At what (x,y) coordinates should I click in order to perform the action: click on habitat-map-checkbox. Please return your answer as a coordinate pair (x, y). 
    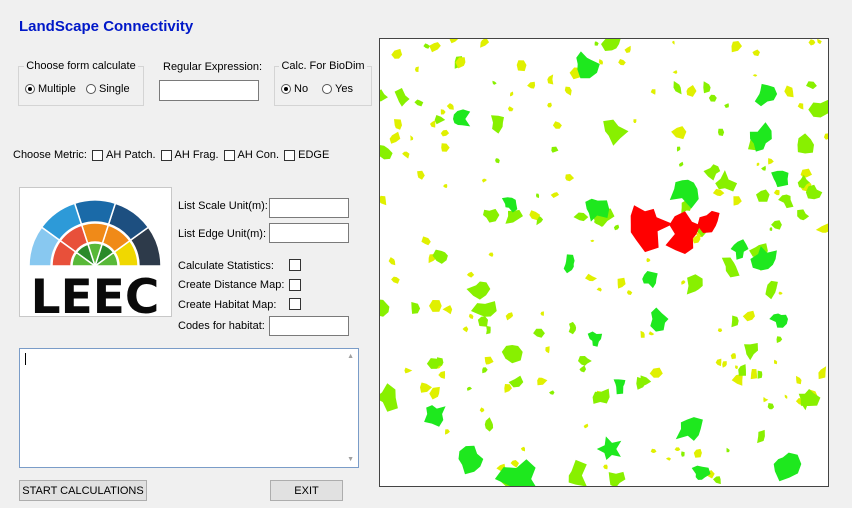
    Looking at the image, I should click on (295, 304).